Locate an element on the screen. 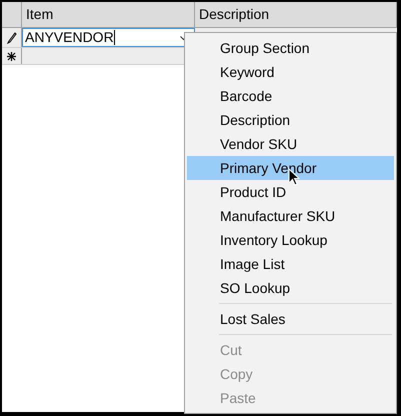 The image size is (401, 416). menu-item: Vendor SKU is located at coordinates (290, 144).